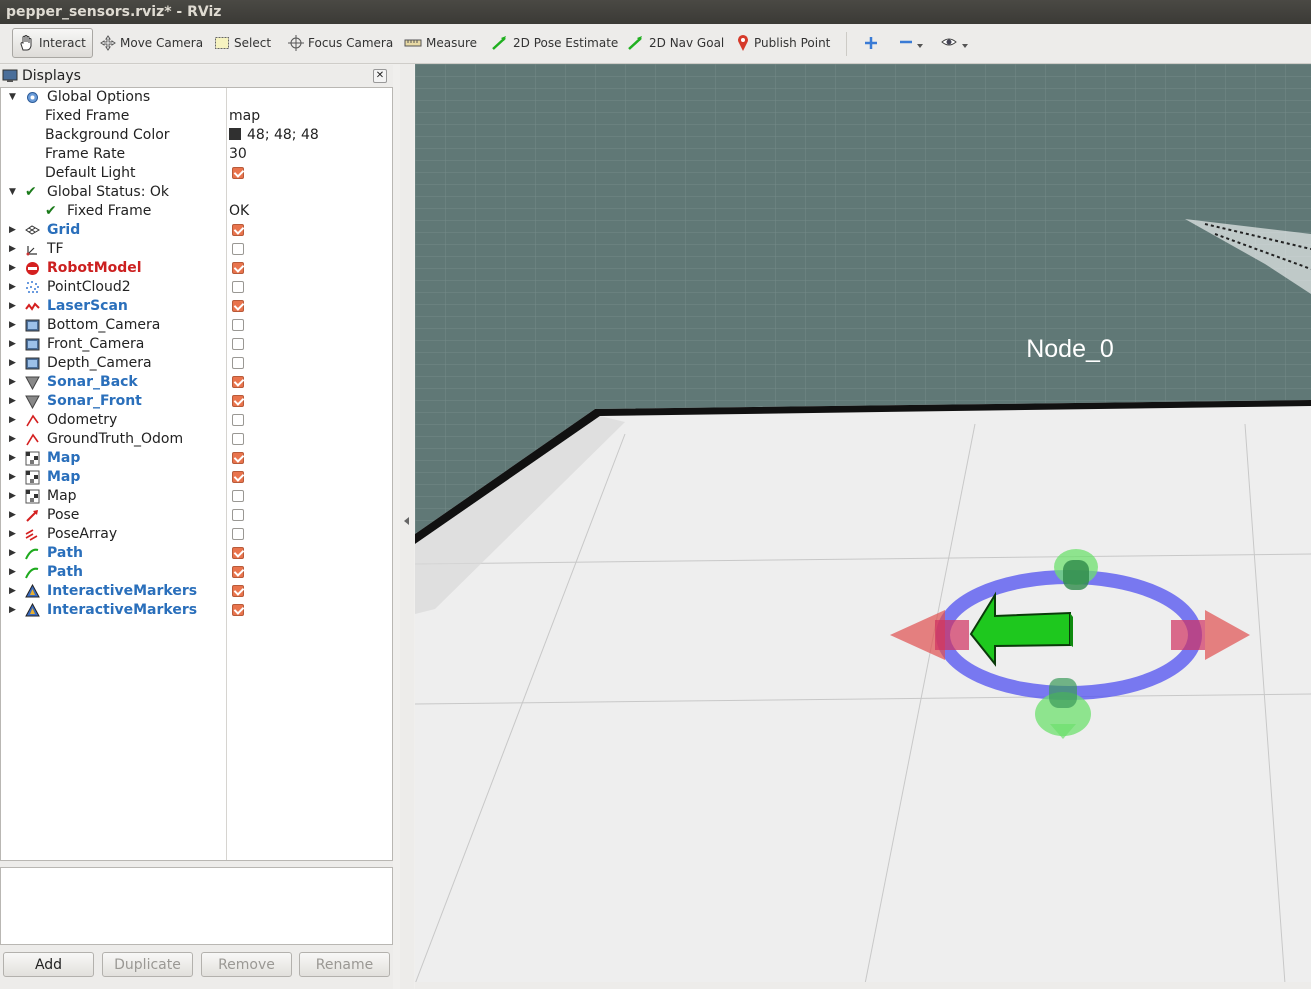  What do you see at coordinates (196, 420) in the screenshot?
I see `display-item-odometry: ▶ Odometry` at bounding box center [196, 420].